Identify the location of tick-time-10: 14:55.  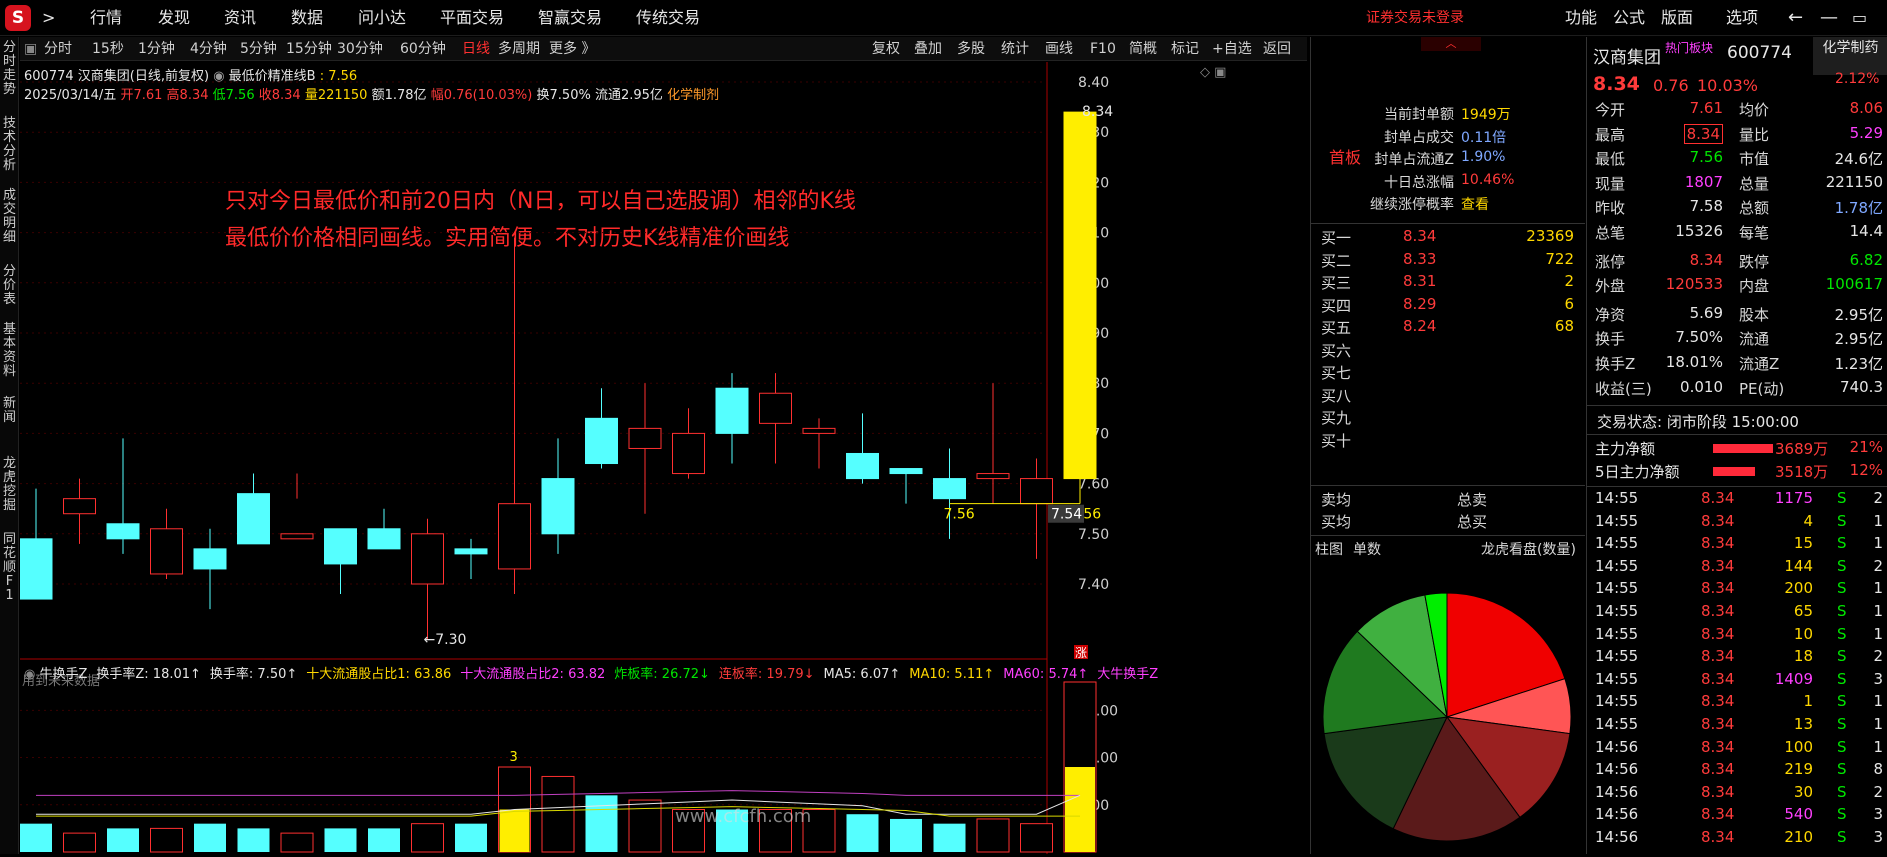
(1617, 724).